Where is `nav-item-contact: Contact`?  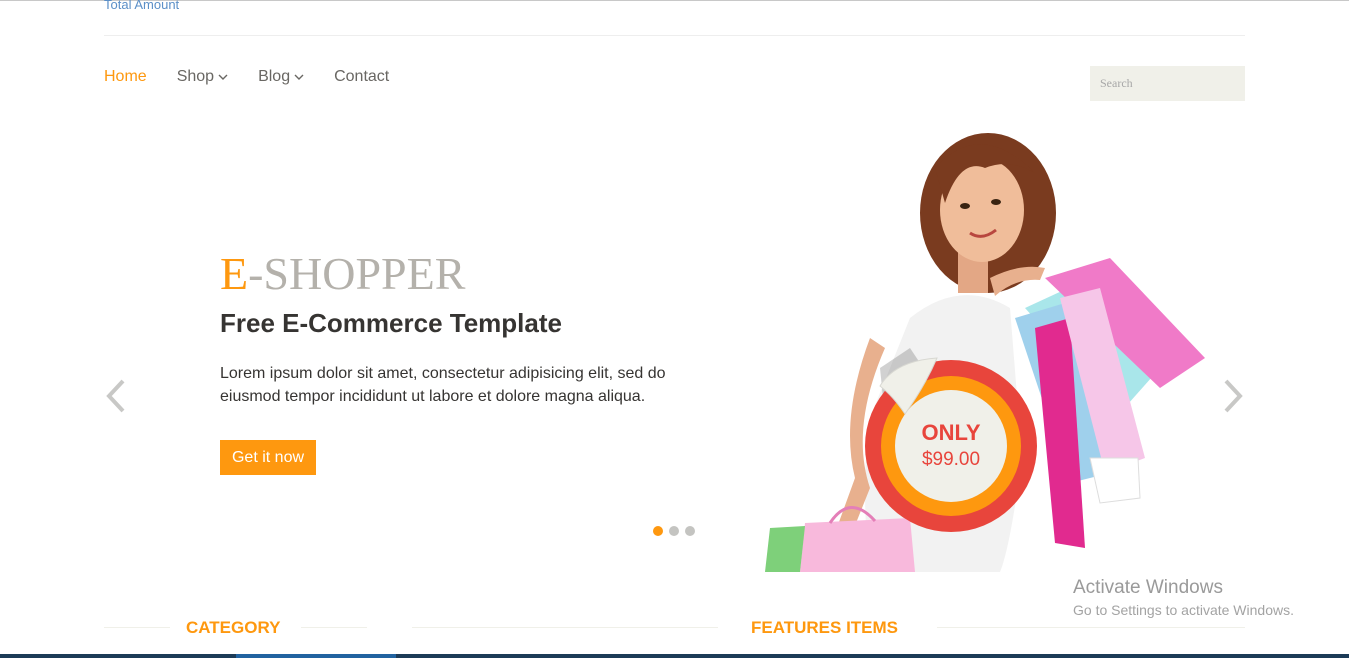
nav-item-contact: Contact is located at coordinates (361, 77).